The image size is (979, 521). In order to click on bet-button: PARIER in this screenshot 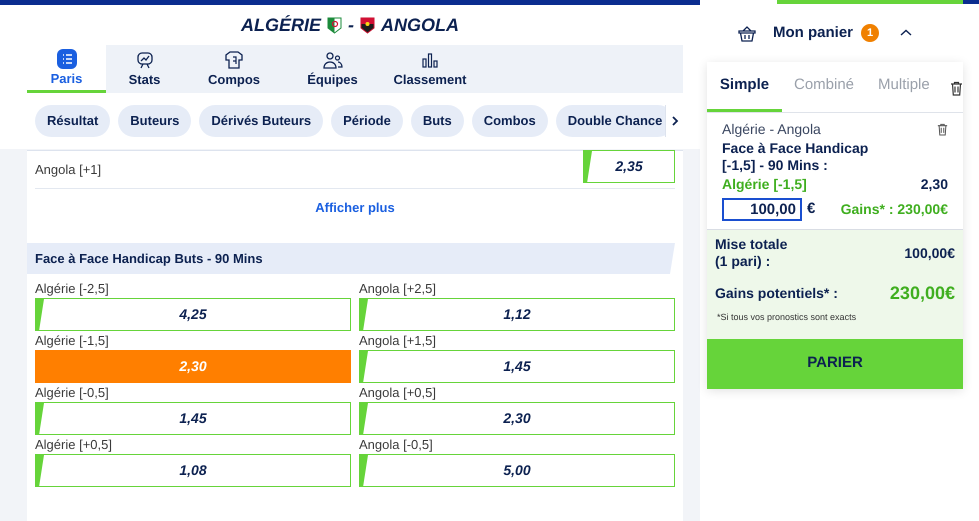, I will do `click(835, 363)`.